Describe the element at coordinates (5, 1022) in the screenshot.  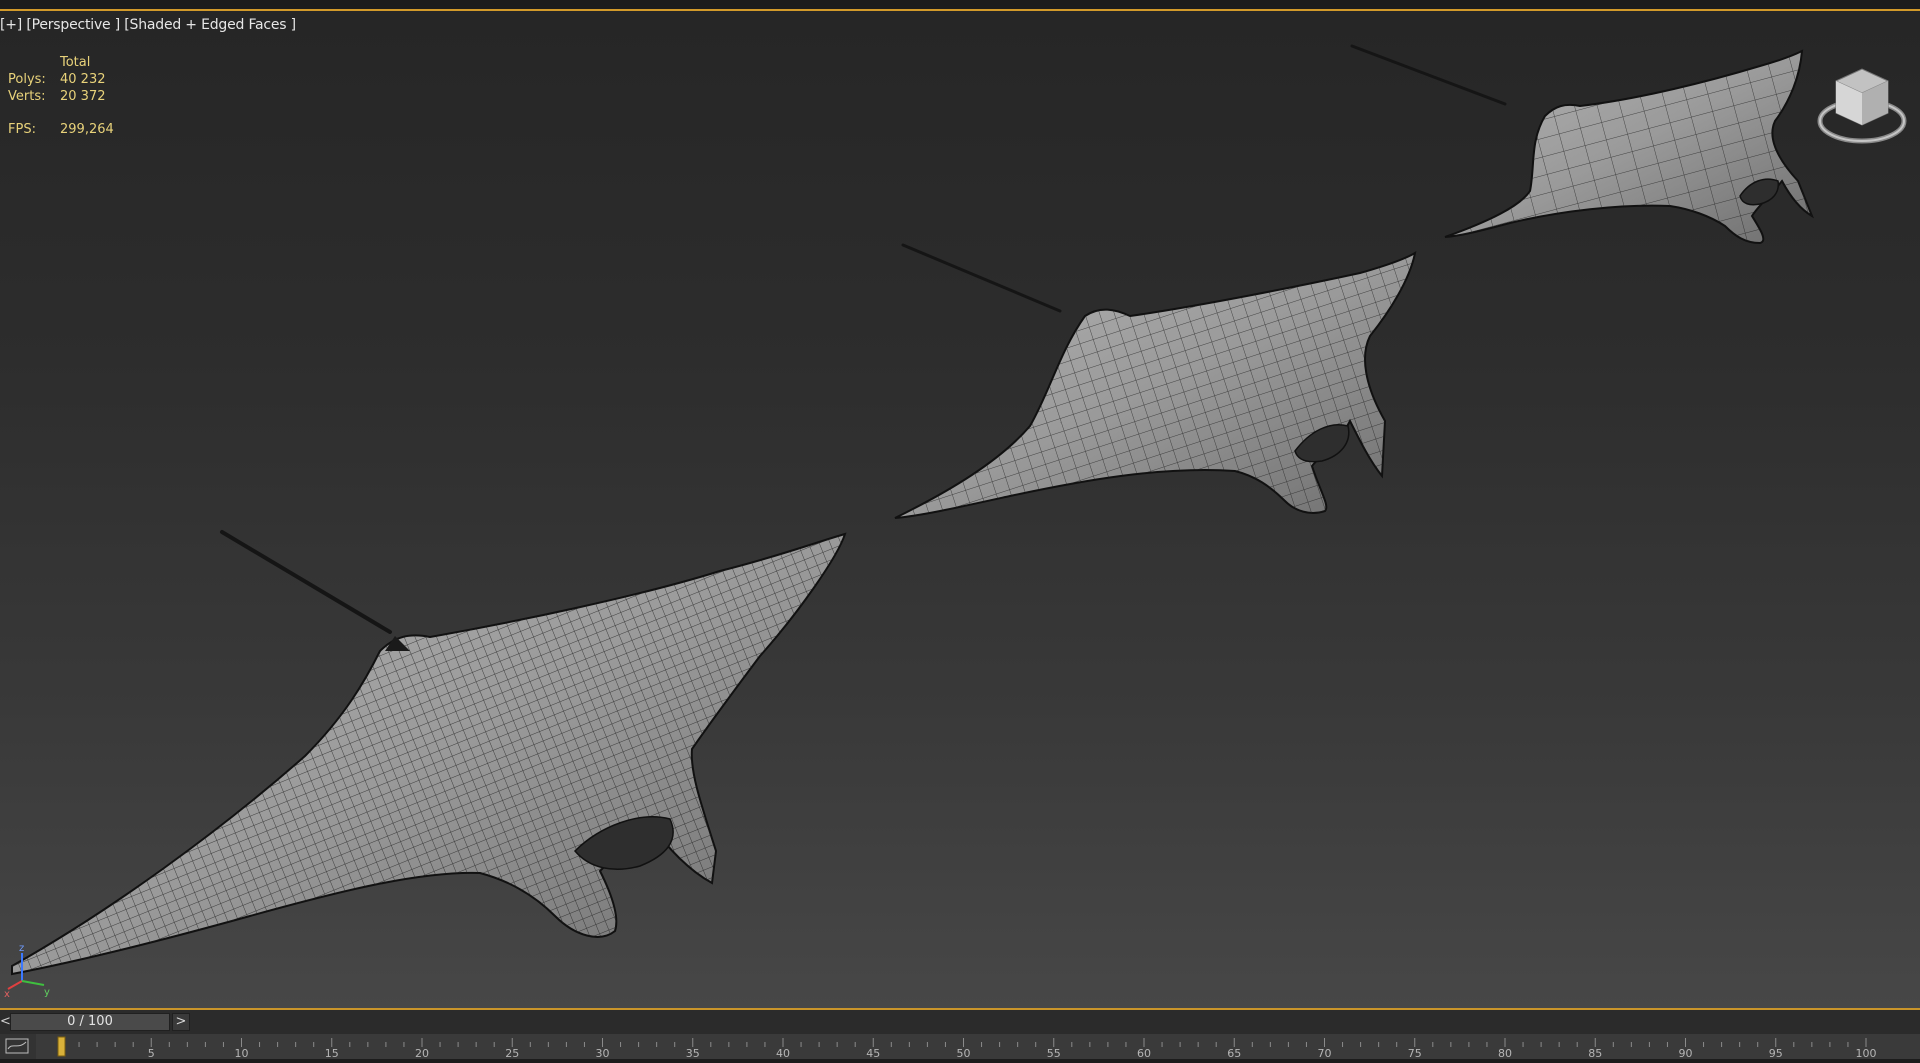
I see `time-slider-prev-button: <` at that location.